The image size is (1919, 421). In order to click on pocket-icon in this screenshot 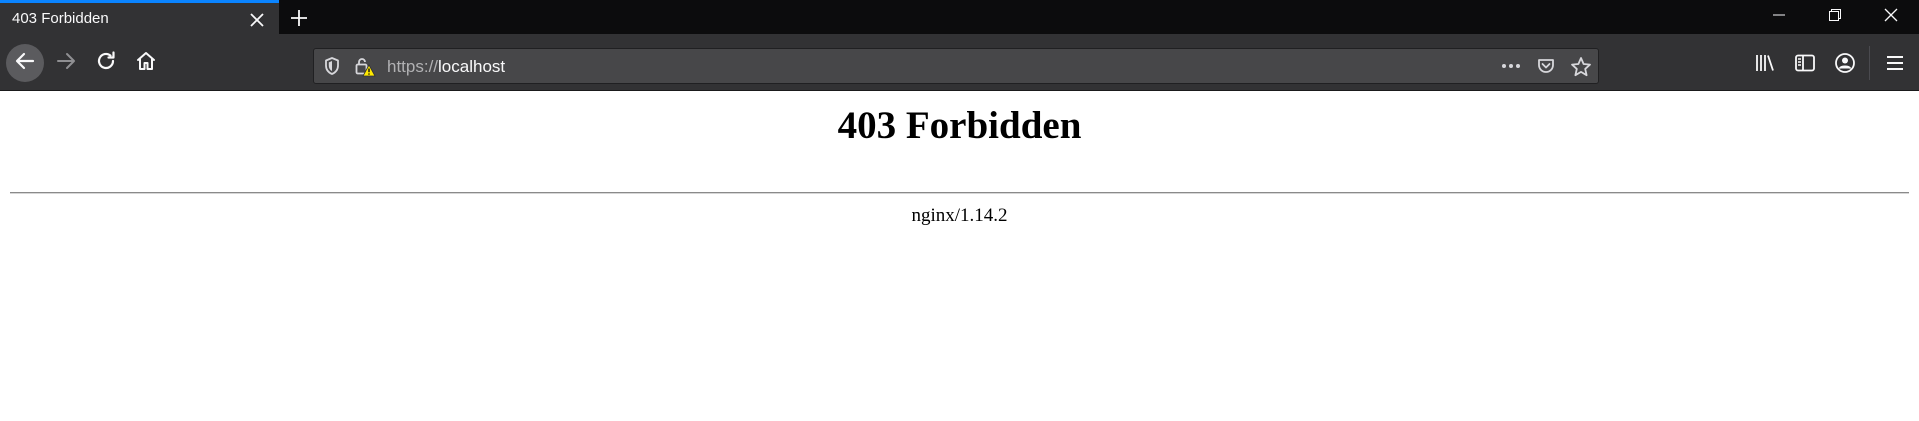, I will do `click(1546, 66)`.